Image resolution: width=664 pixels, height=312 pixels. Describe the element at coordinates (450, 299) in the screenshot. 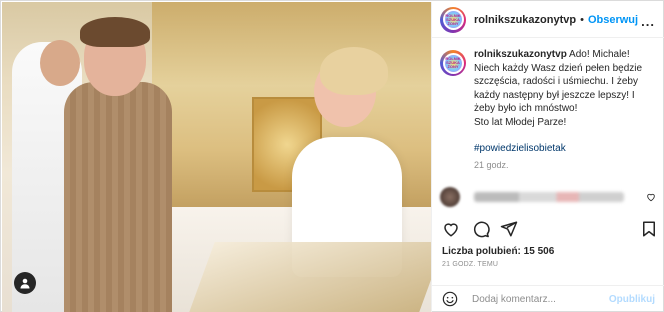

I see `emoji-icon` at that location.